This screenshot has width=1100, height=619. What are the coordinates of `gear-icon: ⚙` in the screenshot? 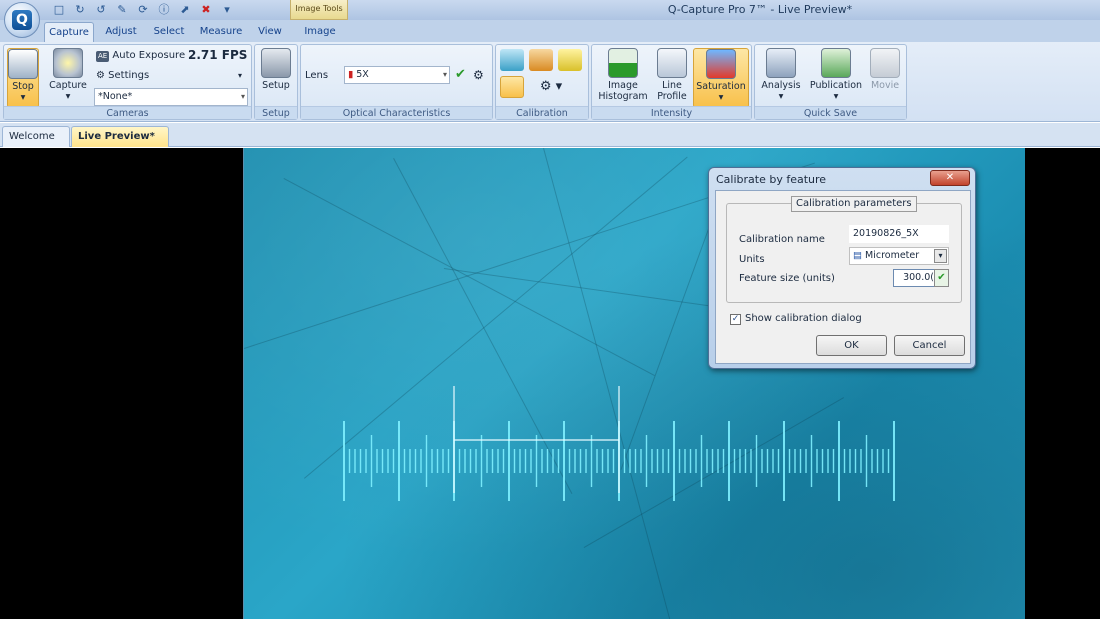 It's located at (100, 75).